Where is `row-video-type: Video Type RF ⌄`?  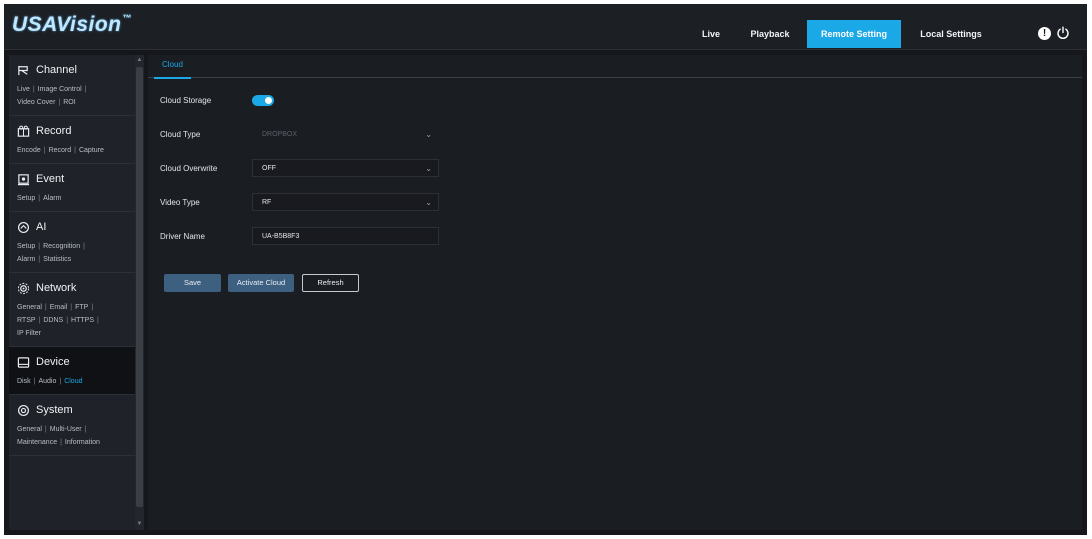 row-video-type: Video Type RF ⌄ is located at coordinates (299, 202).